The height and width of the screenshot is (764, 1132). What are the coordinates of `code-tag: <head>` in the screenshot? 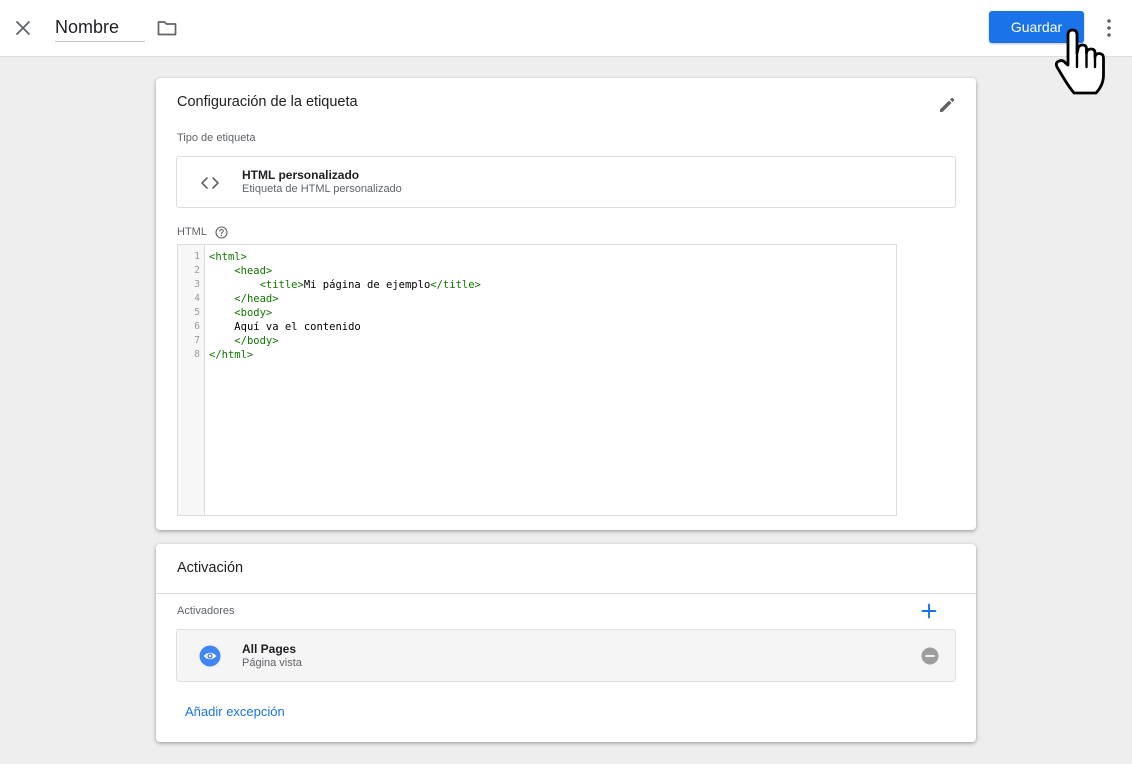 It's located at (253, 271).